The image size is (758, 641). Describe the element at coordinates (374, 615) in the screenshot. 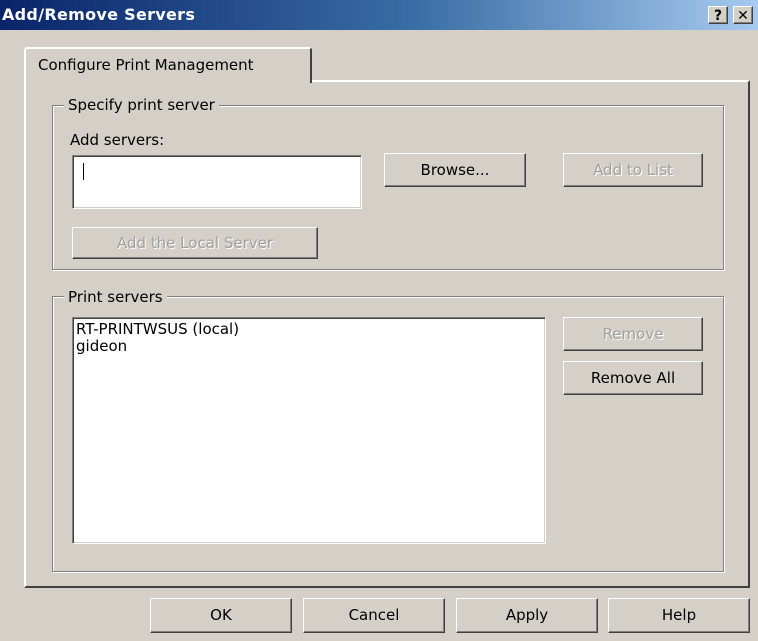

I see `cancel-button: Cancel` at that location.